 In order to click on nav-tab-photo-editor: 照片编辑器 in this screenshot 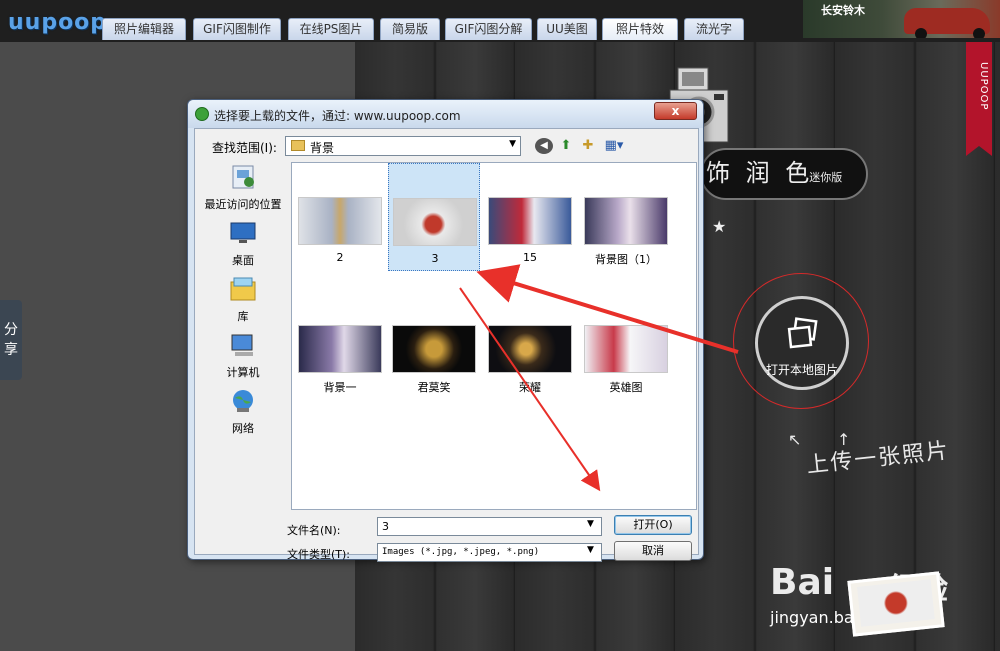, I will do `click(144, 29)`.